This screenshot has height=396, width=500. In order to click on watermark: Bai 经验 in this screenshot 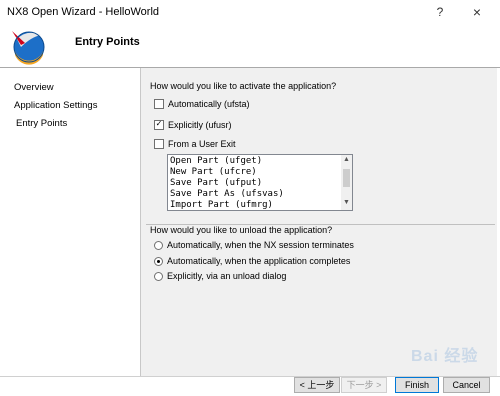, I will do `click(445, 356)`.